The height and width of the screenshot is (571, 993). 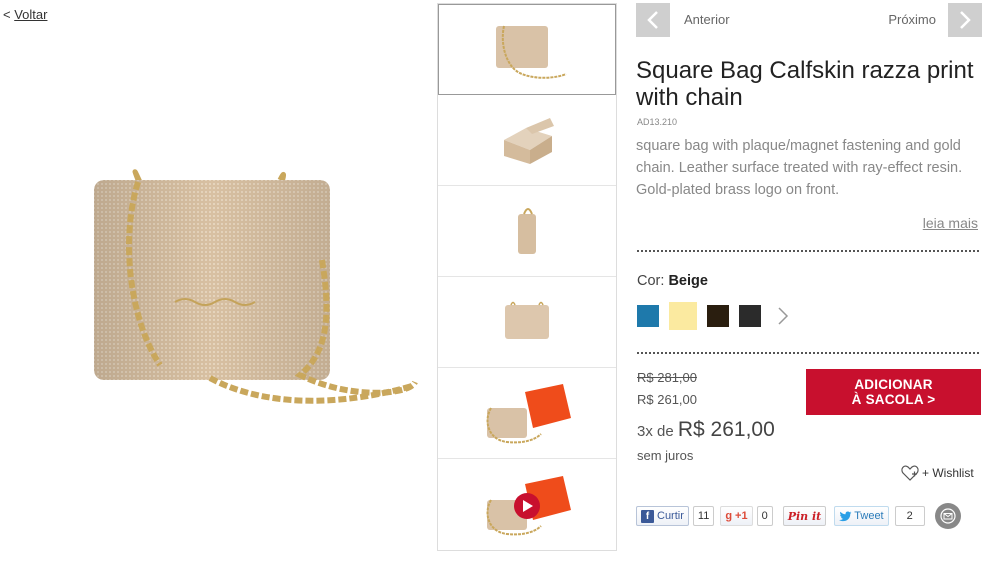 What do you see at coordinates (7, 14) in the screenshot?
I see `back-link-prefix: <` at bounding box center [7, 14].